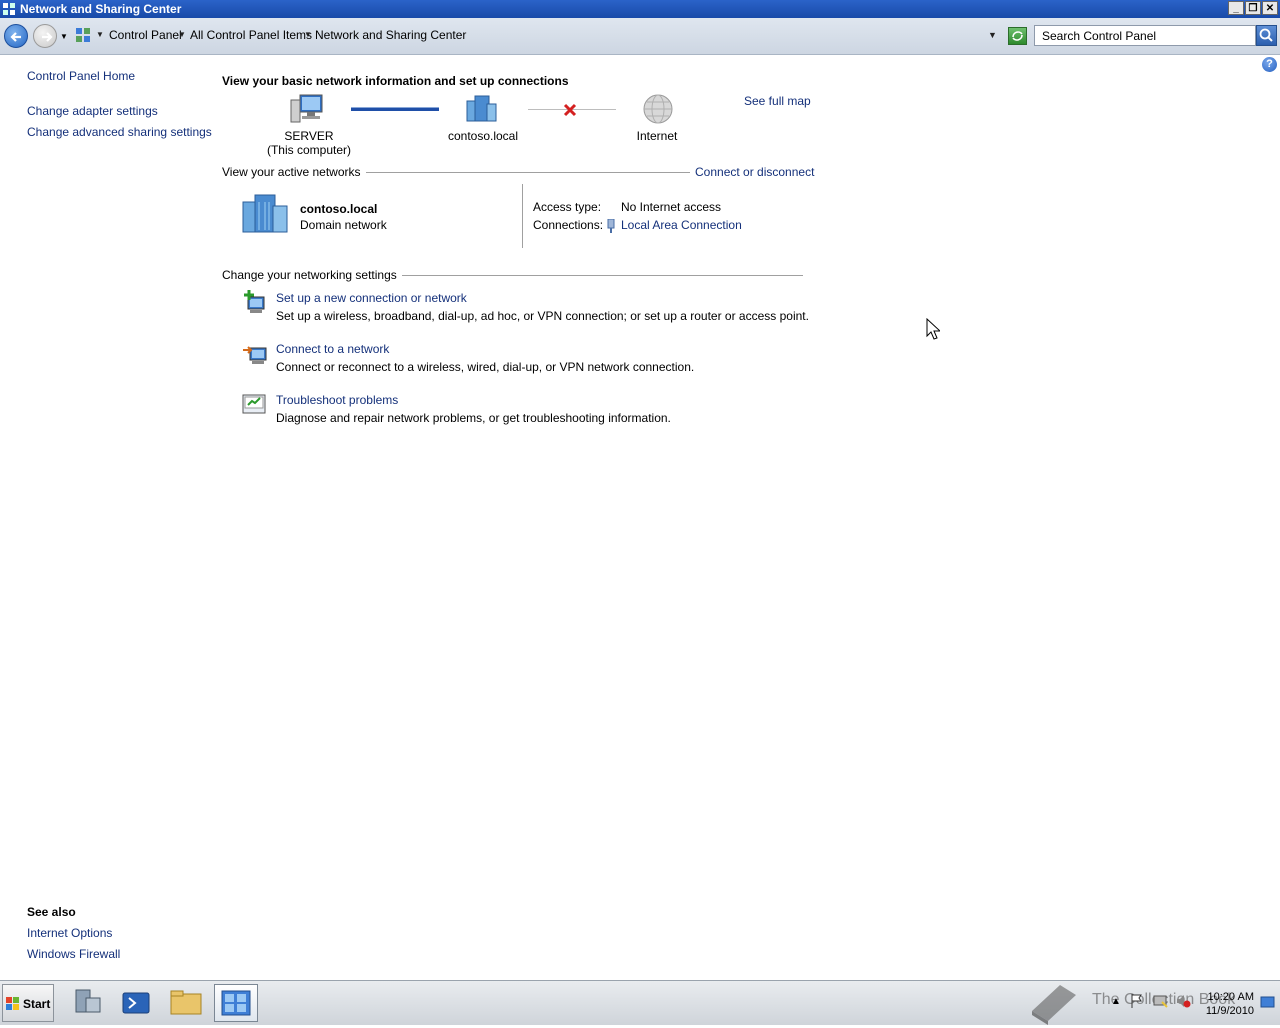 This screenshot has width=1280, height=1028. Describe the element at coordinates (1137, 1002) in the screenshot. I see `action-center-flag-icon` at that location.